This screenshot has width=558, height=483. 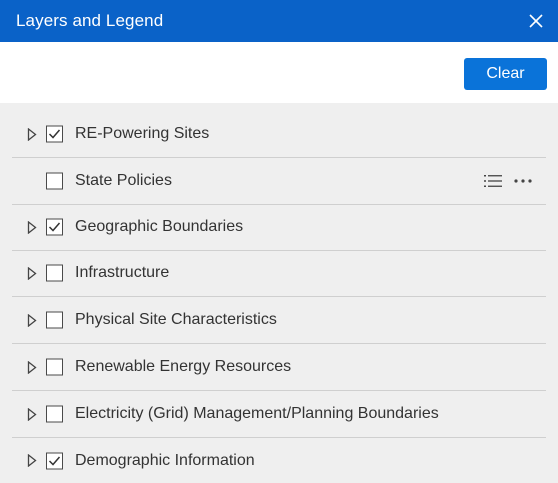 What do you see at coordinates (176, 319) in the screenshot?
I see `layer-label: Physical Site Characteristics` at bounding box center [176, 319].